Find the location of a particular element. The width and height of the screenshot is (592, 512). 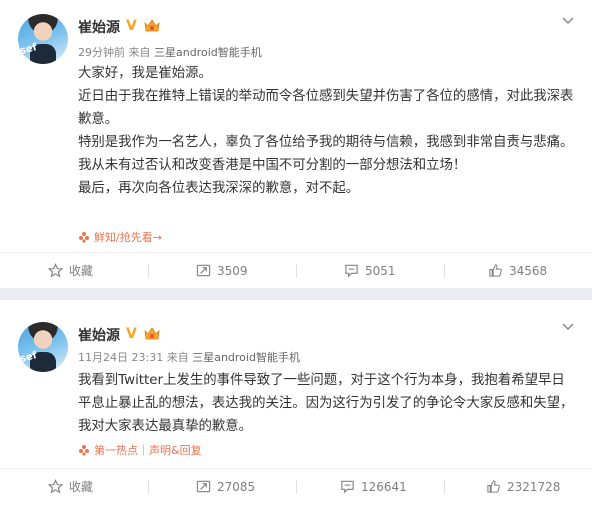

like-count: 34568 is located at coordinates (528, 271).